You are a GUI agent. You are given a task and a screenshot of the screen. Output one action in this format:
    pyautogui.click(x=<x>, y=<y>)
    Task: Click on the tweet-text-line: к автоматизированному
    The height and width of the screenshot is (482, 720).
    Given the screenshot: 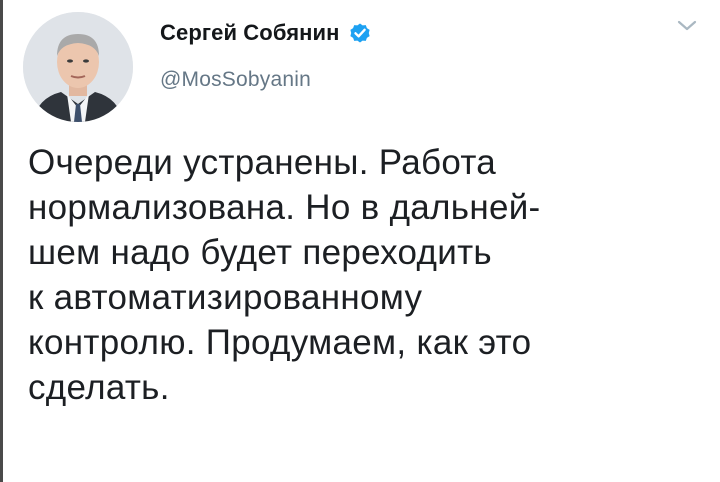 What is the action you would take?
    pyautogui.click(x=225, y=297)
    